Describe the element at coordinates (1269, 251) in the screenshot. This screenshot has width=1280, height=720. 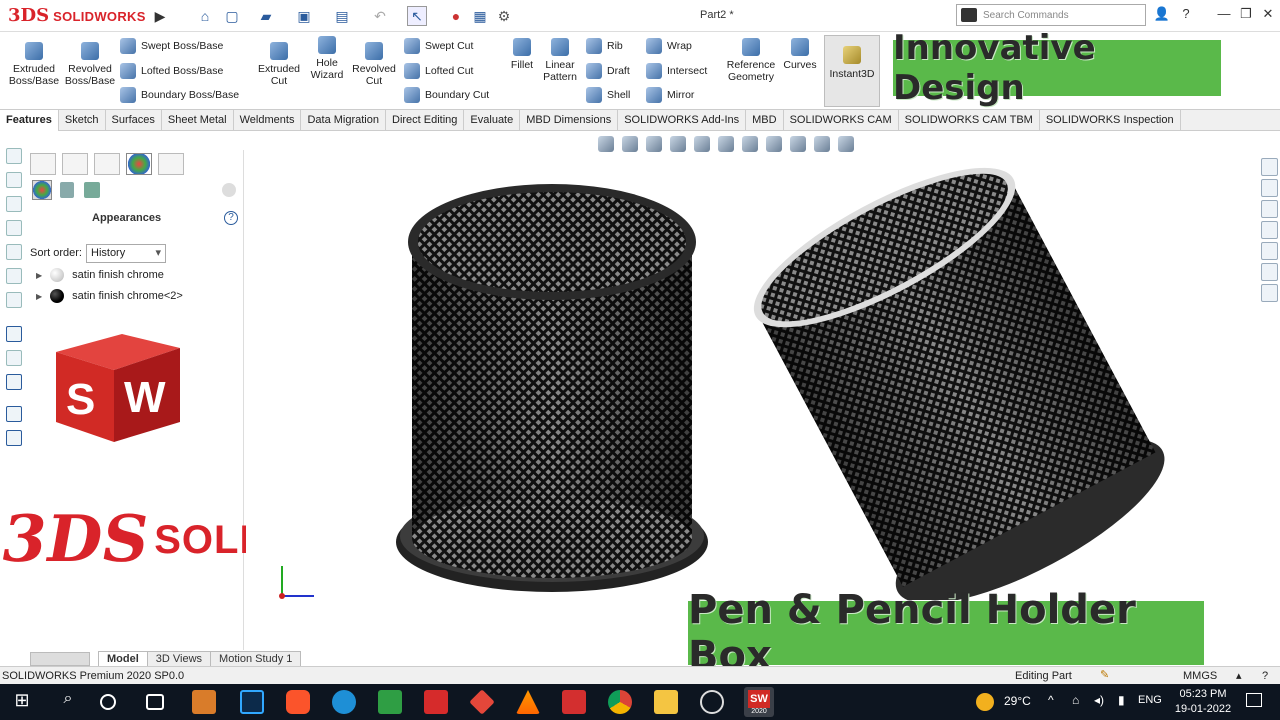
I see `appearances-scenes-icon` at that location.